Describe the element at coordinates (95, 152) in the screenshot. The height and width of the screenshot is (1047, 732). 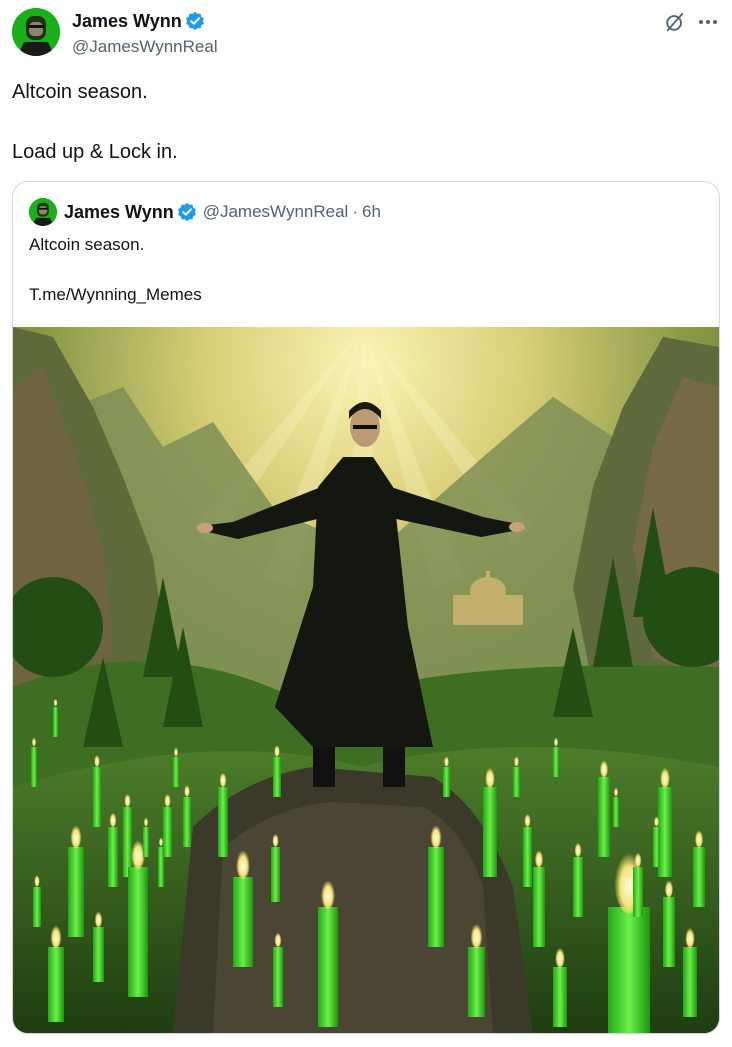
I see `tweet-text-line-2: Load up & Lock in.` at that location.